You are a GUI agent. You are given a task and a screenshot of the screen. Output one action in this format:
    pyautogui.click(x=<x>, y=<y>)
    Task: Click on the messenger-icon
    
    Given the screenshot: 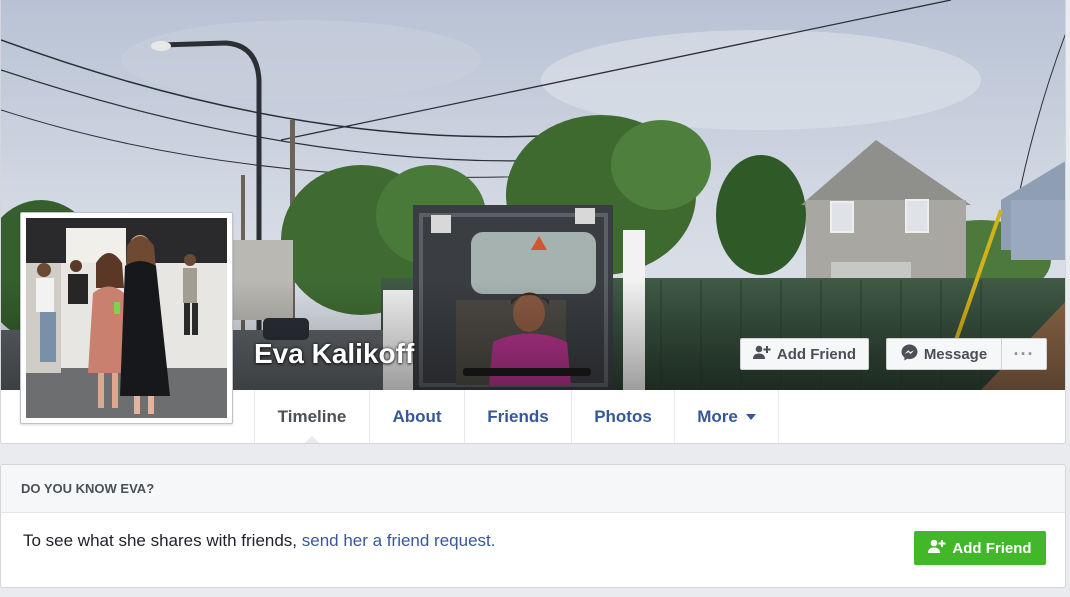 What is the action you would take?
    pyautogui.click(x=909, y=354)
    